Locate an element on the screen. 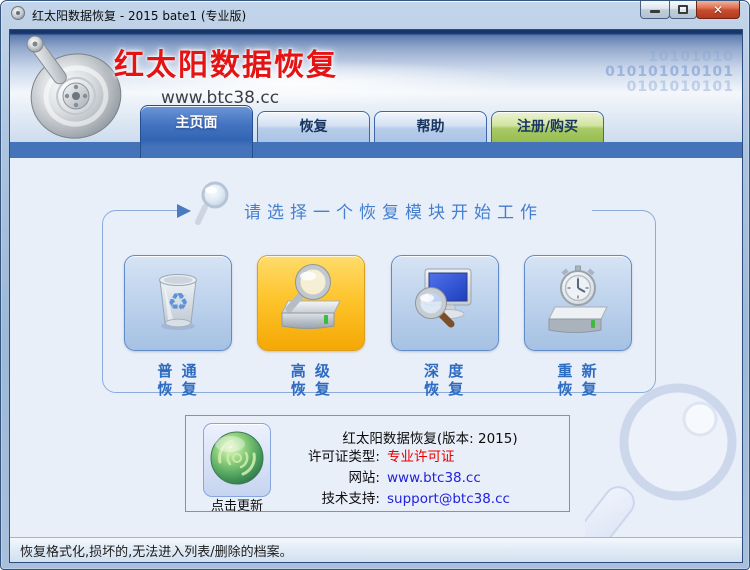  normal-recovery-button: ♻ is located at coordinates (178, 303).